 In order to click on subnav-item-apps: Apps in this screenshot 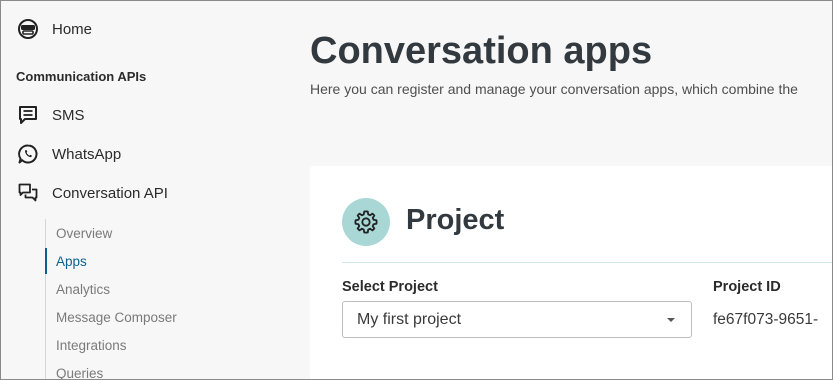, I will do `click(145, 261)`.